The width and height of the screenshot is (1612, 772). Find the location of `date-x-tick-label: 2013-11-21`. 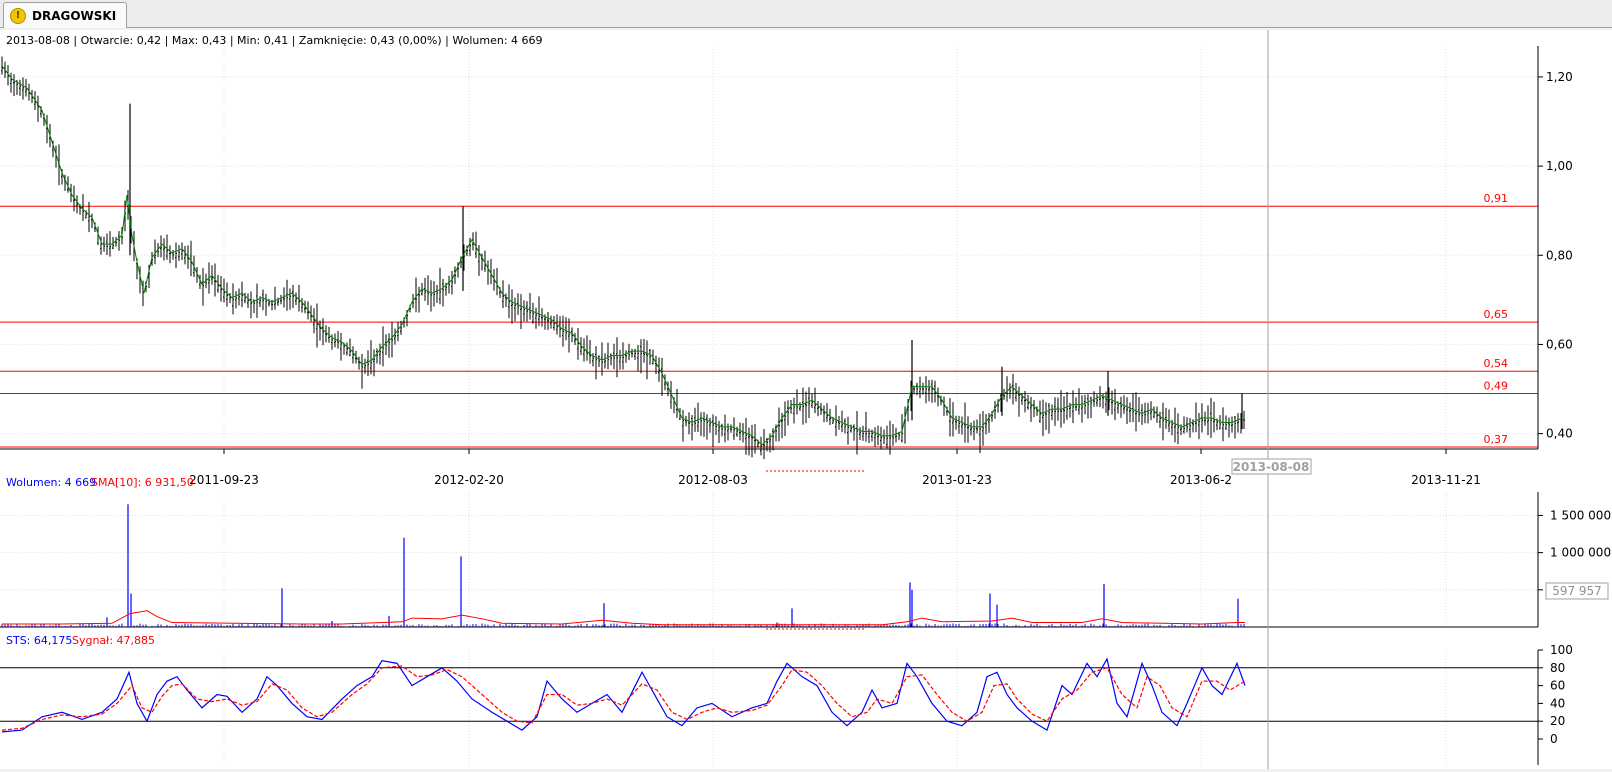

date-x-tick-label: 2013-11-21 is located at coordinates (1446, 480).